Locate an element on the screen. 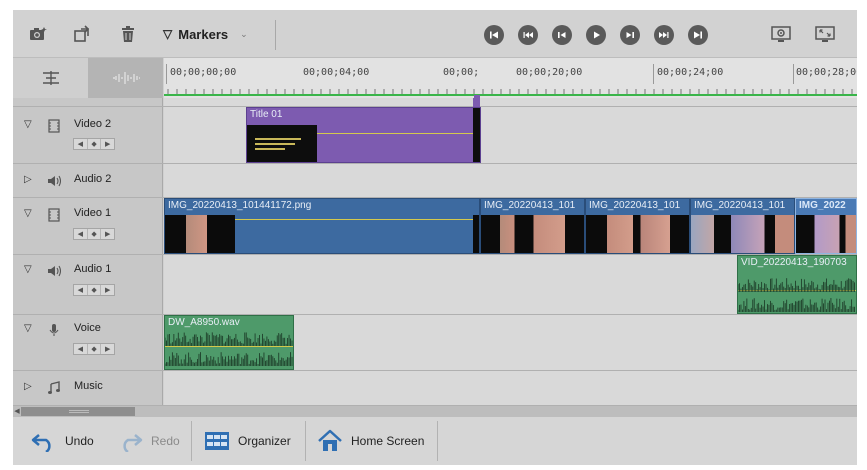 The height and width of the screenshot is (470, 867). trash-icon is located at coordinates (128, 34).